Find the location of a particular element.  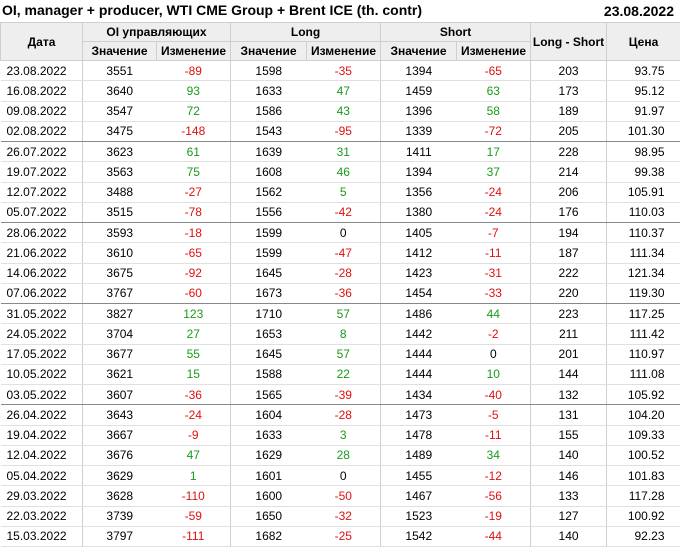

cell-oi-value: 3797 is located at coordinates (119, 537).